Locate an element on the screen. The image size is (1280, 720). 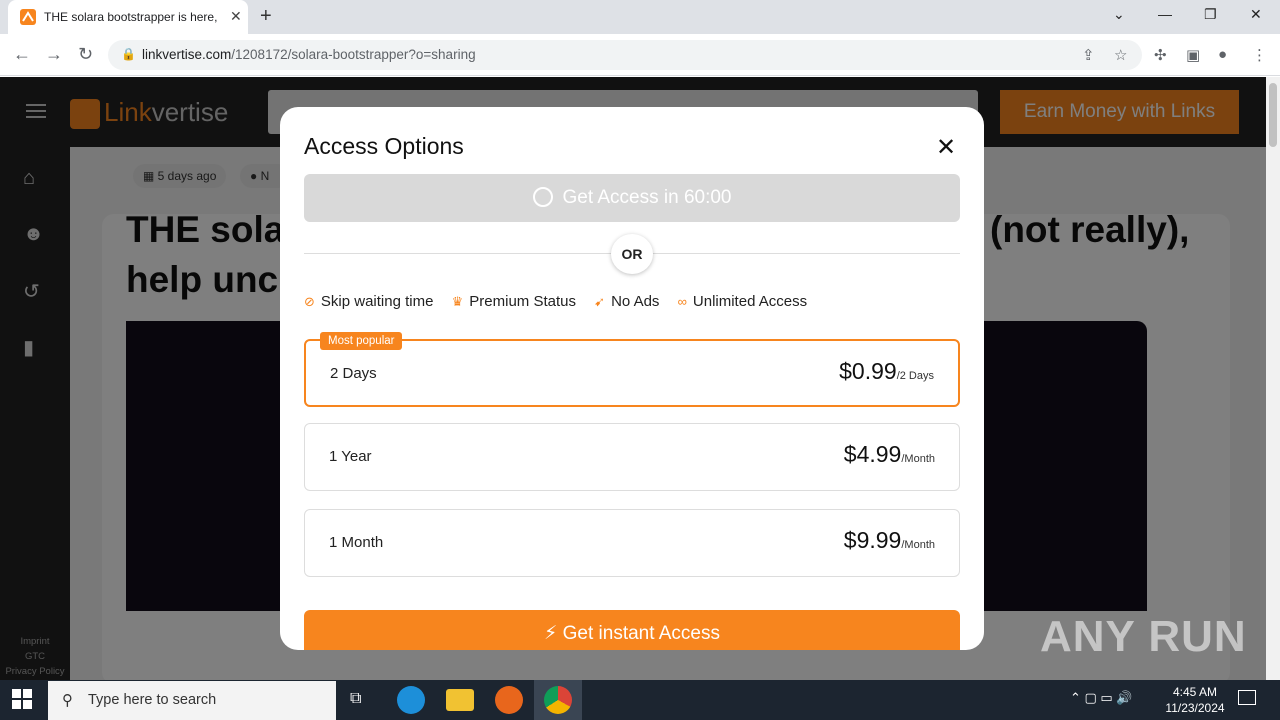
reload-icon: ↻ is located at coordinates (85, 54).